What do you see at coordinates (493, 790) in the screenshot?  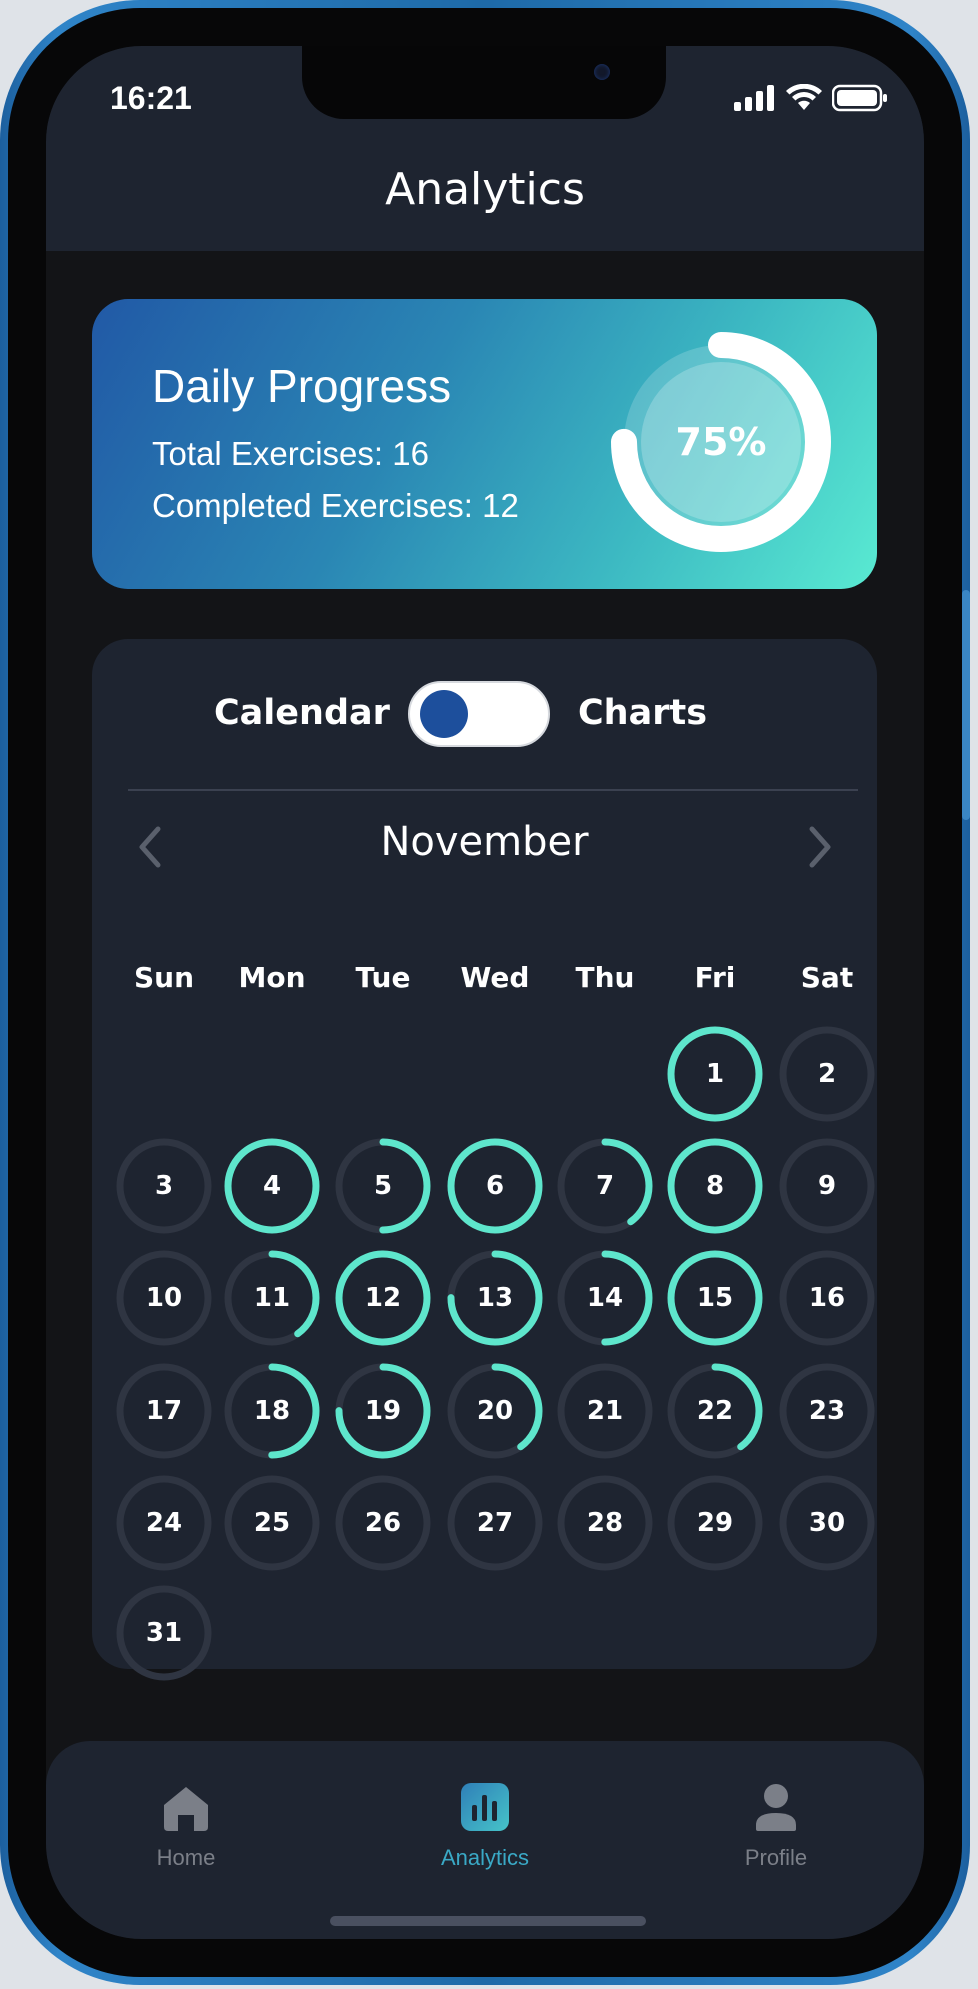 I see `divider` at bounding box center [493, 790].